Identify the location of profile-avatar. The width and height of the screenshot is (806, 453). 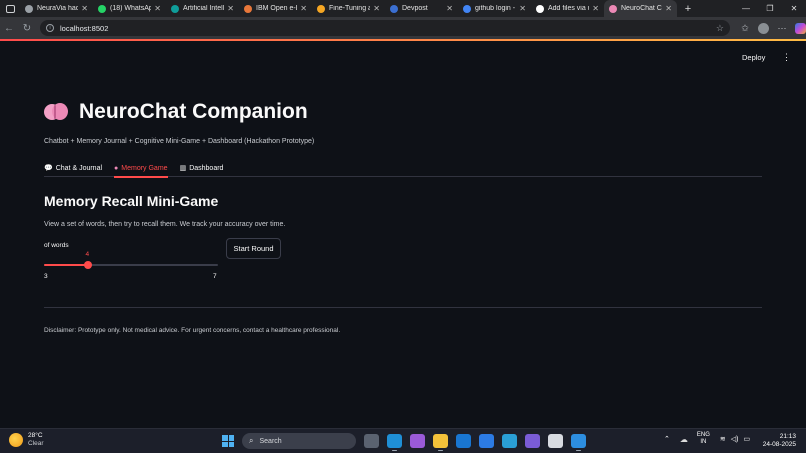
(763, 28).